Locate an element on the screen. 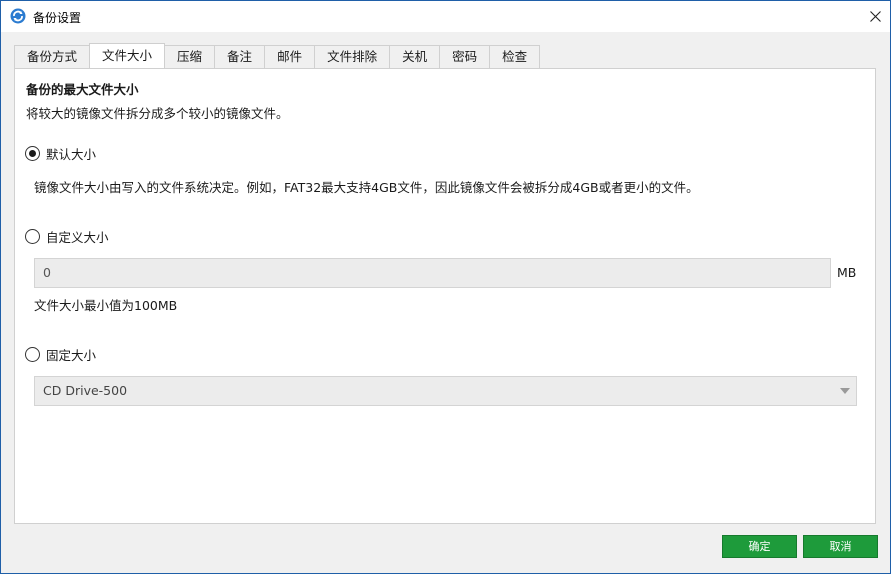 This screenshot has width=891, height=574. fixed-size-dropdown: CD Drive-500 is located at coordinates (445, 391).